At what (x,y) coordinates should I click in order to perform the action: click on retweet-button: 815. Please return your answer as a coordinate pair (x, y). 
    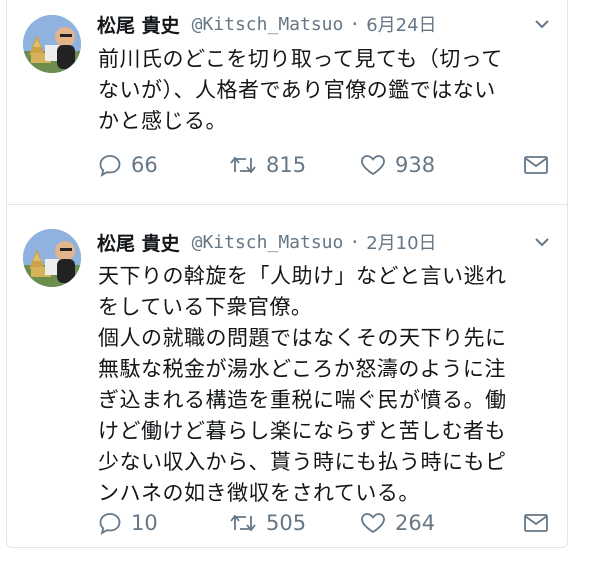
    Looking at the image, I should click on (293, 165).